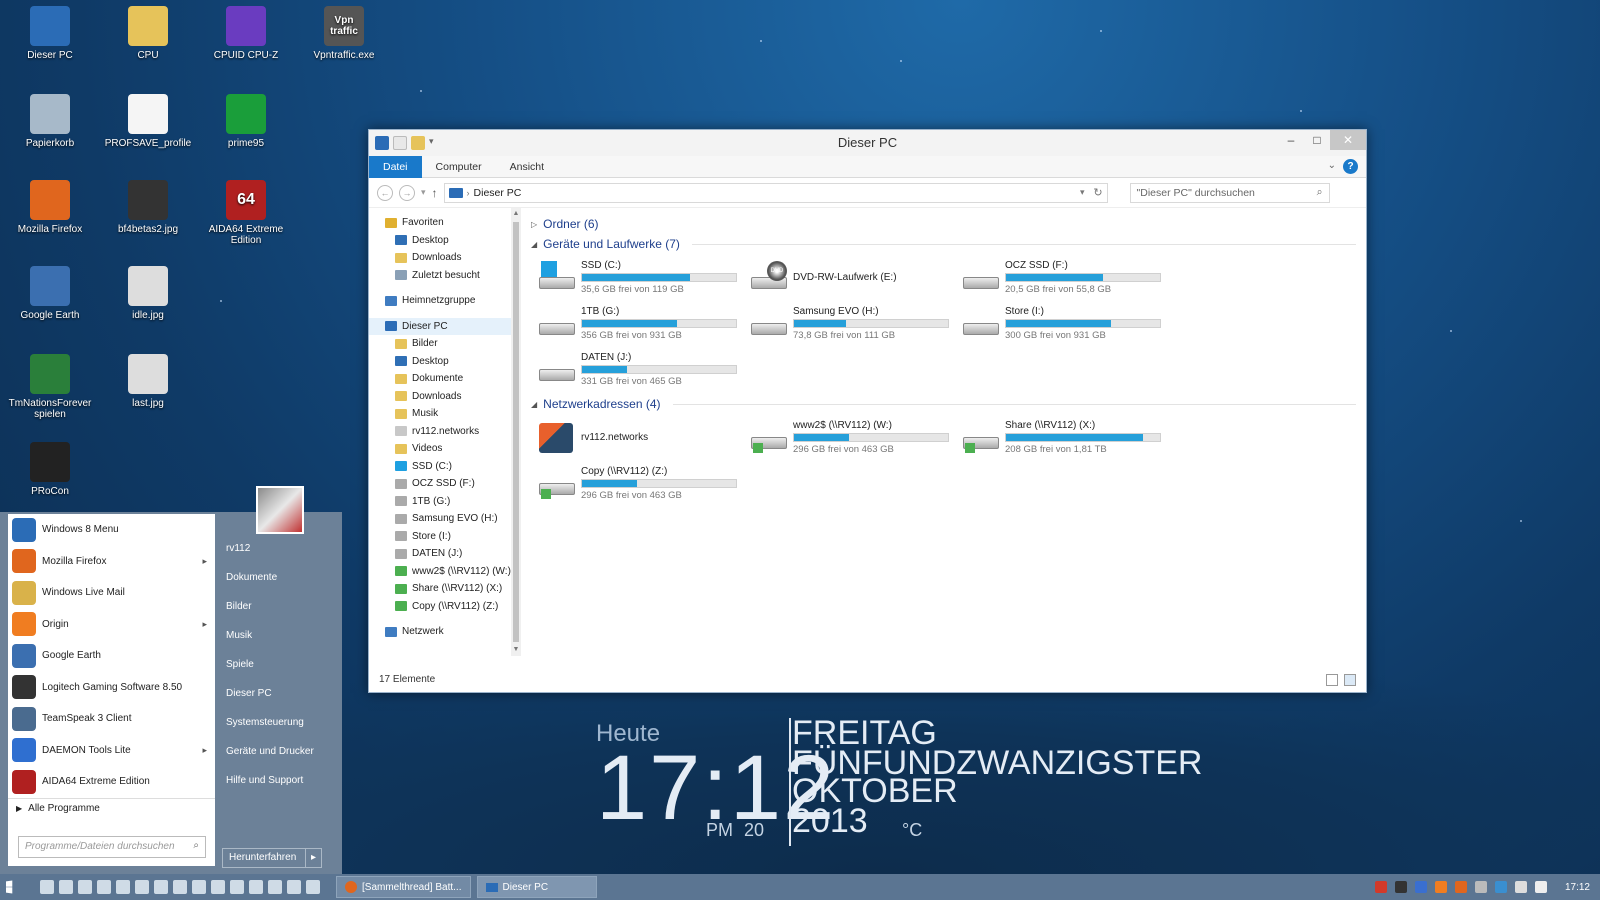 Image resolution: width=1600 pixels, height=900 pixels. Describe the element at coordinates (943, 244) in the screenshot. I see `section-drives: ◢ Geräte und Laufwerke (7)` at that location.